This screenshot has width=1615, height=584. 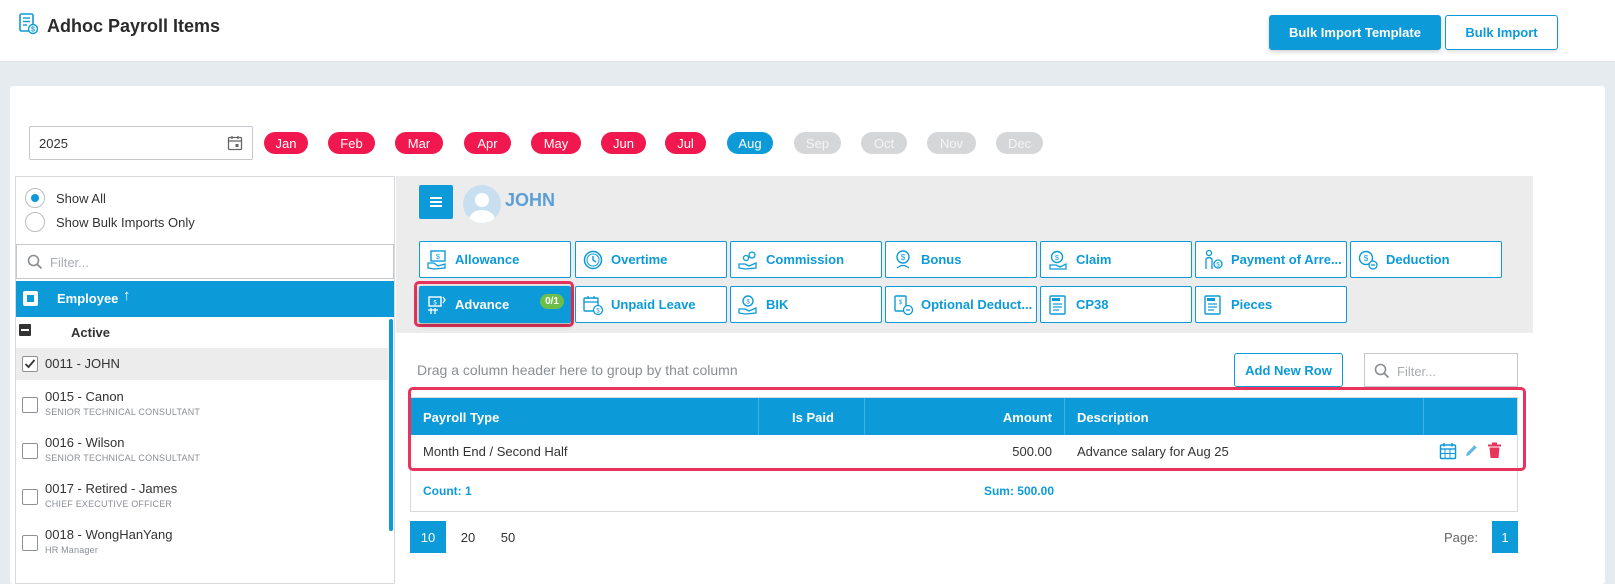 I want to click on radio-show-all-label: Show All, so click(x=81, y=198).